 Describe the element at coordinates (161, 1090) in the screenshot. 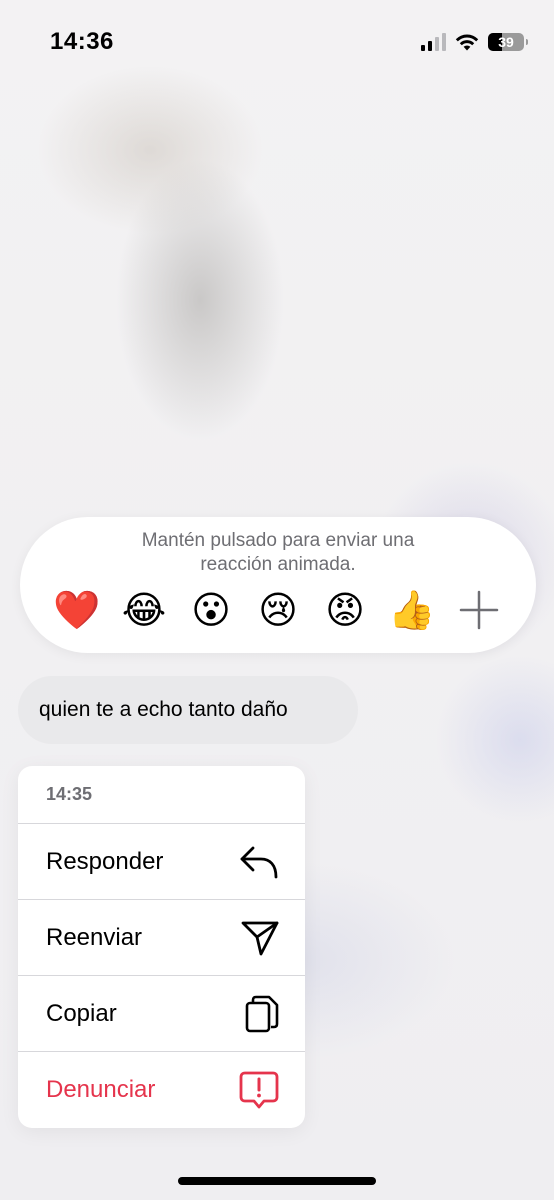

I see `report-menu-item: Denunciar` at that location.